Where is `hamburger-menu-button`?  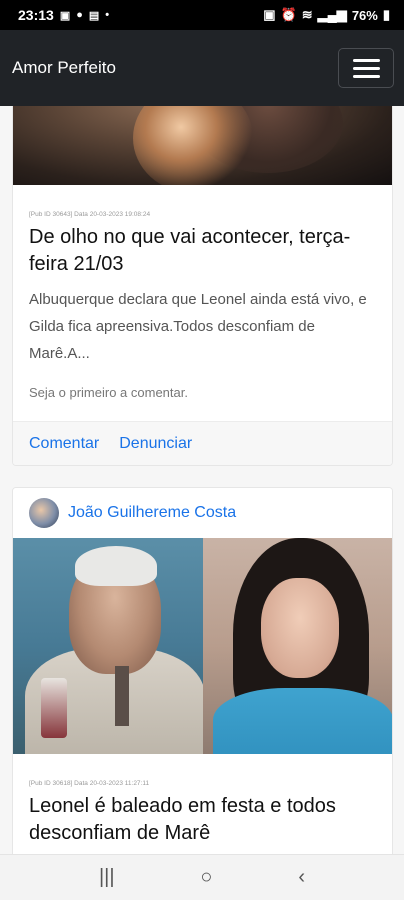 hamburger-menu-button is located at coordinates (366, 68).